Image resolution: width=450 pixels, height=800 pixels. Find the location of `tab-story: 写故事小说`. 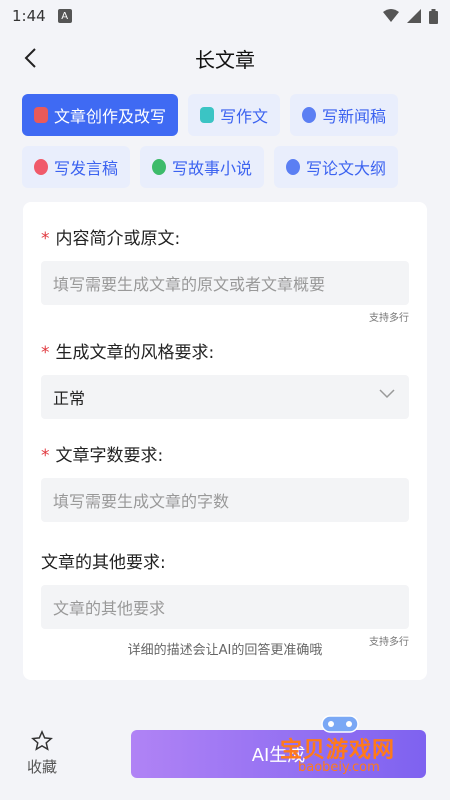

tab-story: 写故事小说 is located at coordinates (202, 167).